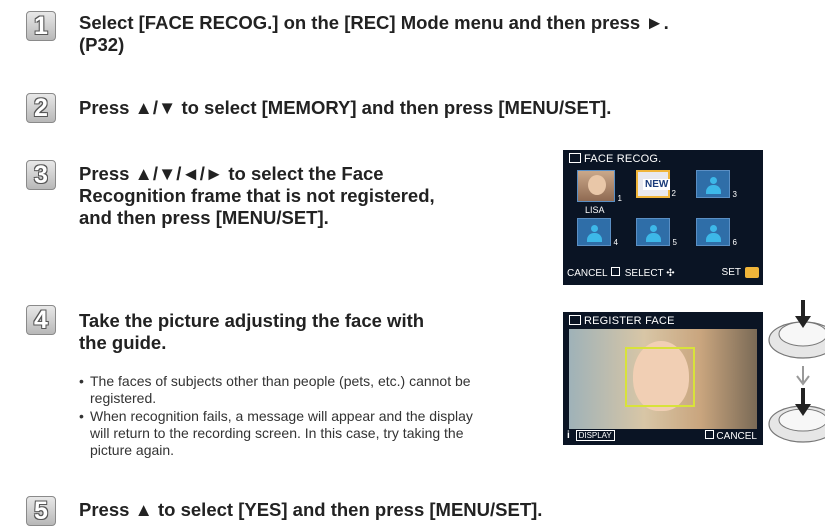 This screenshot has width=825, height=526. I want to click on preview-photo, so click(663, 379).